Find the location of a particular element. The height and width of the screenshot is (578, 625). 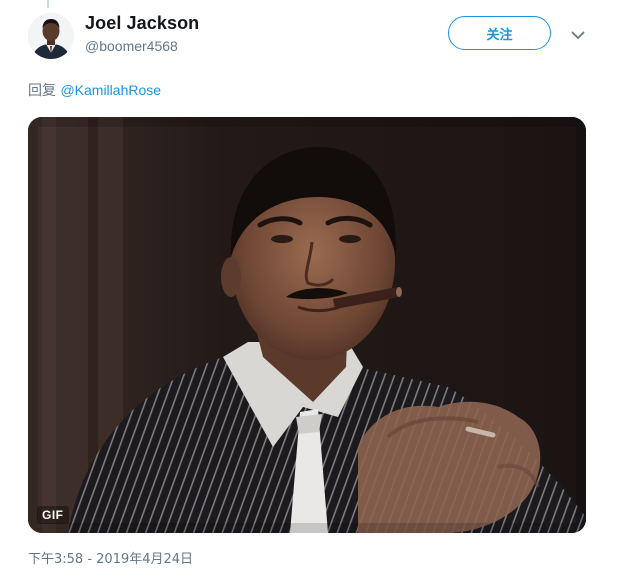

reply-context: 回复 @KamillahRose is located at coordinates (94, 90).